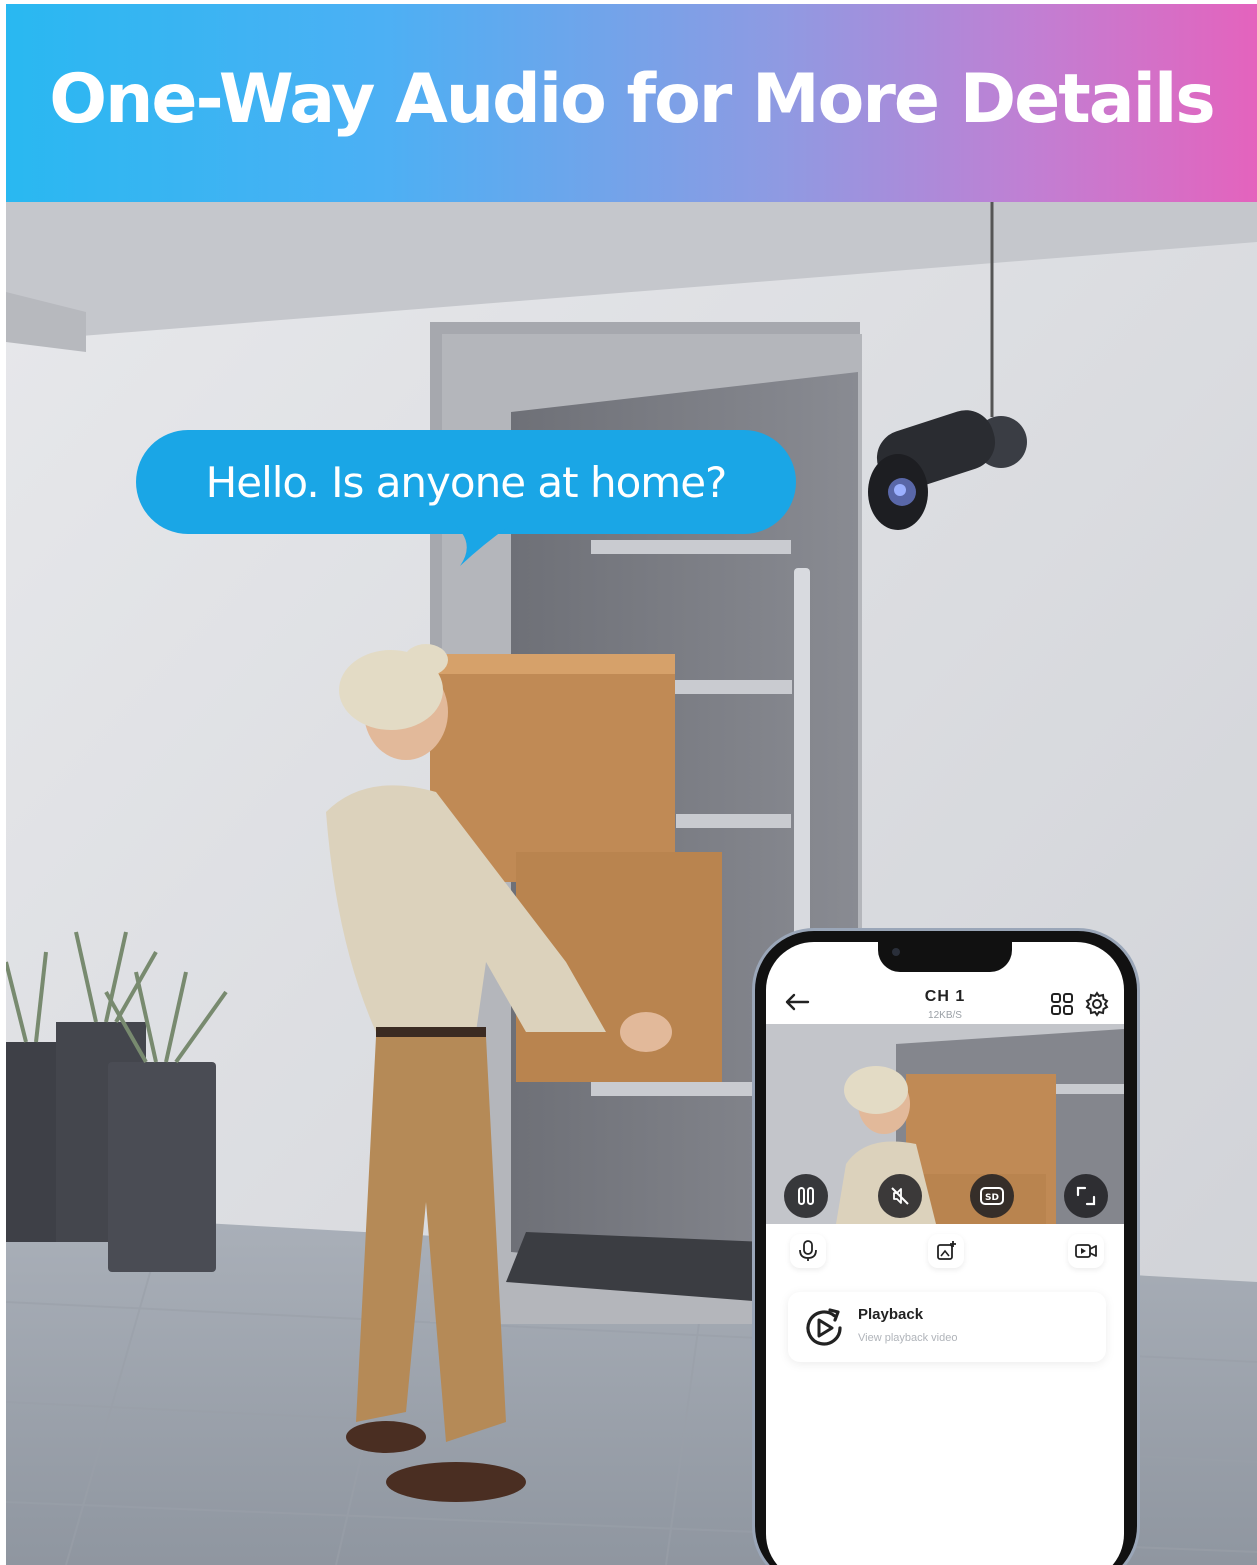 The height and width of the screenshot is (1565, 1257). What do you see at coordinates (896, 952) in the screenshot?
I see `front-camera` at bounding box center [896, 952].